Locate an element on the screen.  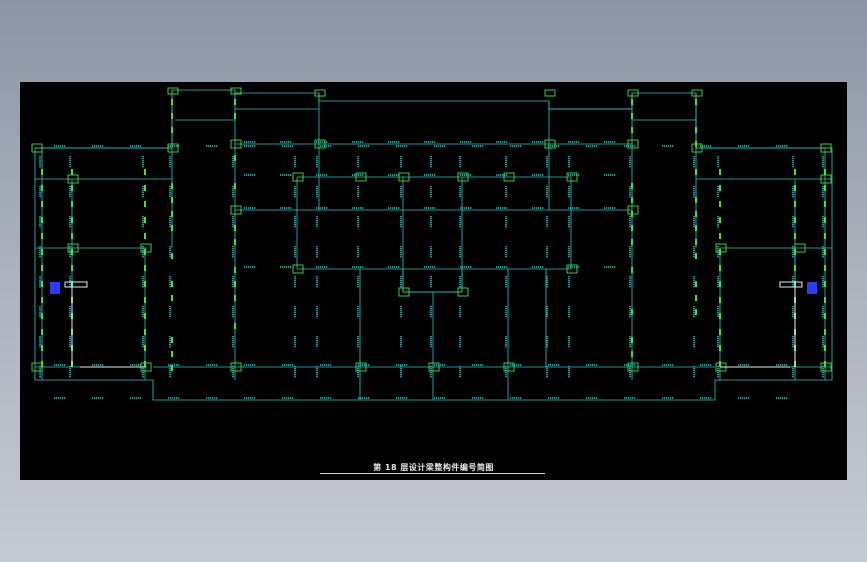
opening-marker is located at coordinates (791, 284).